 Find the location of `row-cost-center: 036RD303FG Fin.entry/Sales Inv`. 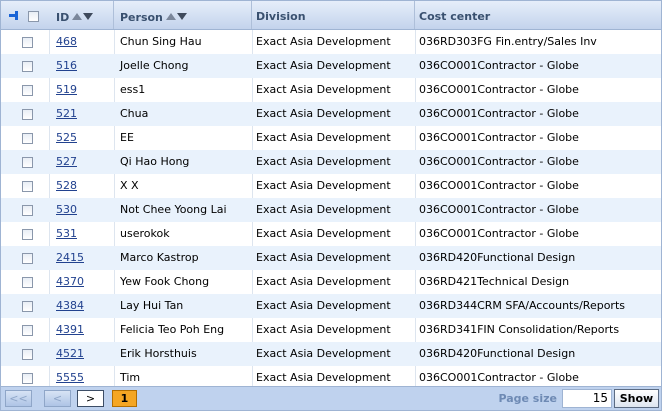

row-cost-center: 036RD303FG Fin.entry/Sales Inv is located at coordinates (508, 41).